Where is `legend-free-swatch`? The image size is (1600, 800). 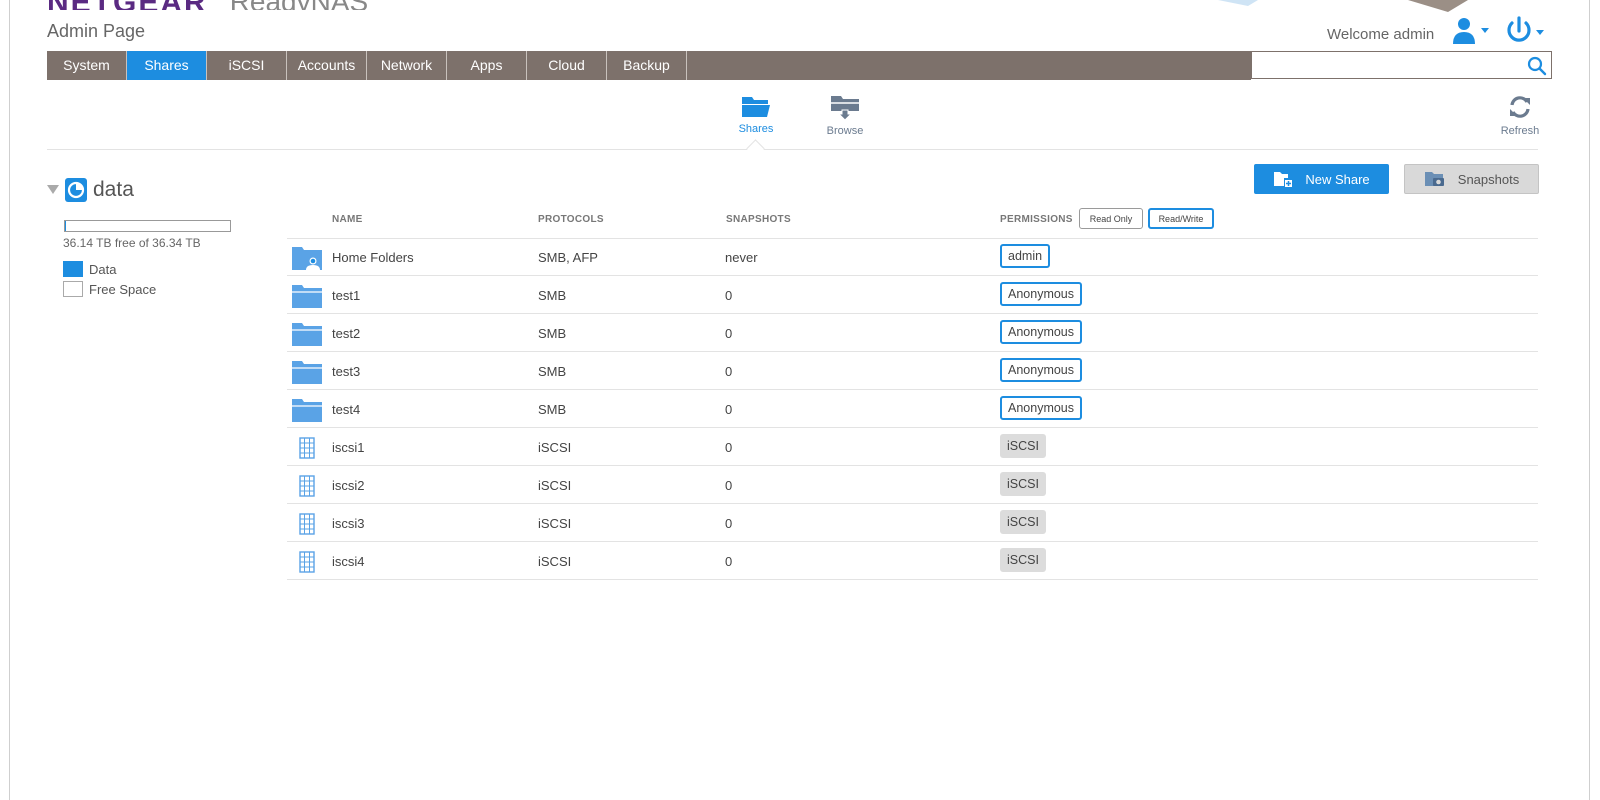
legend-free-swatch is located at coordinates (73, 289).